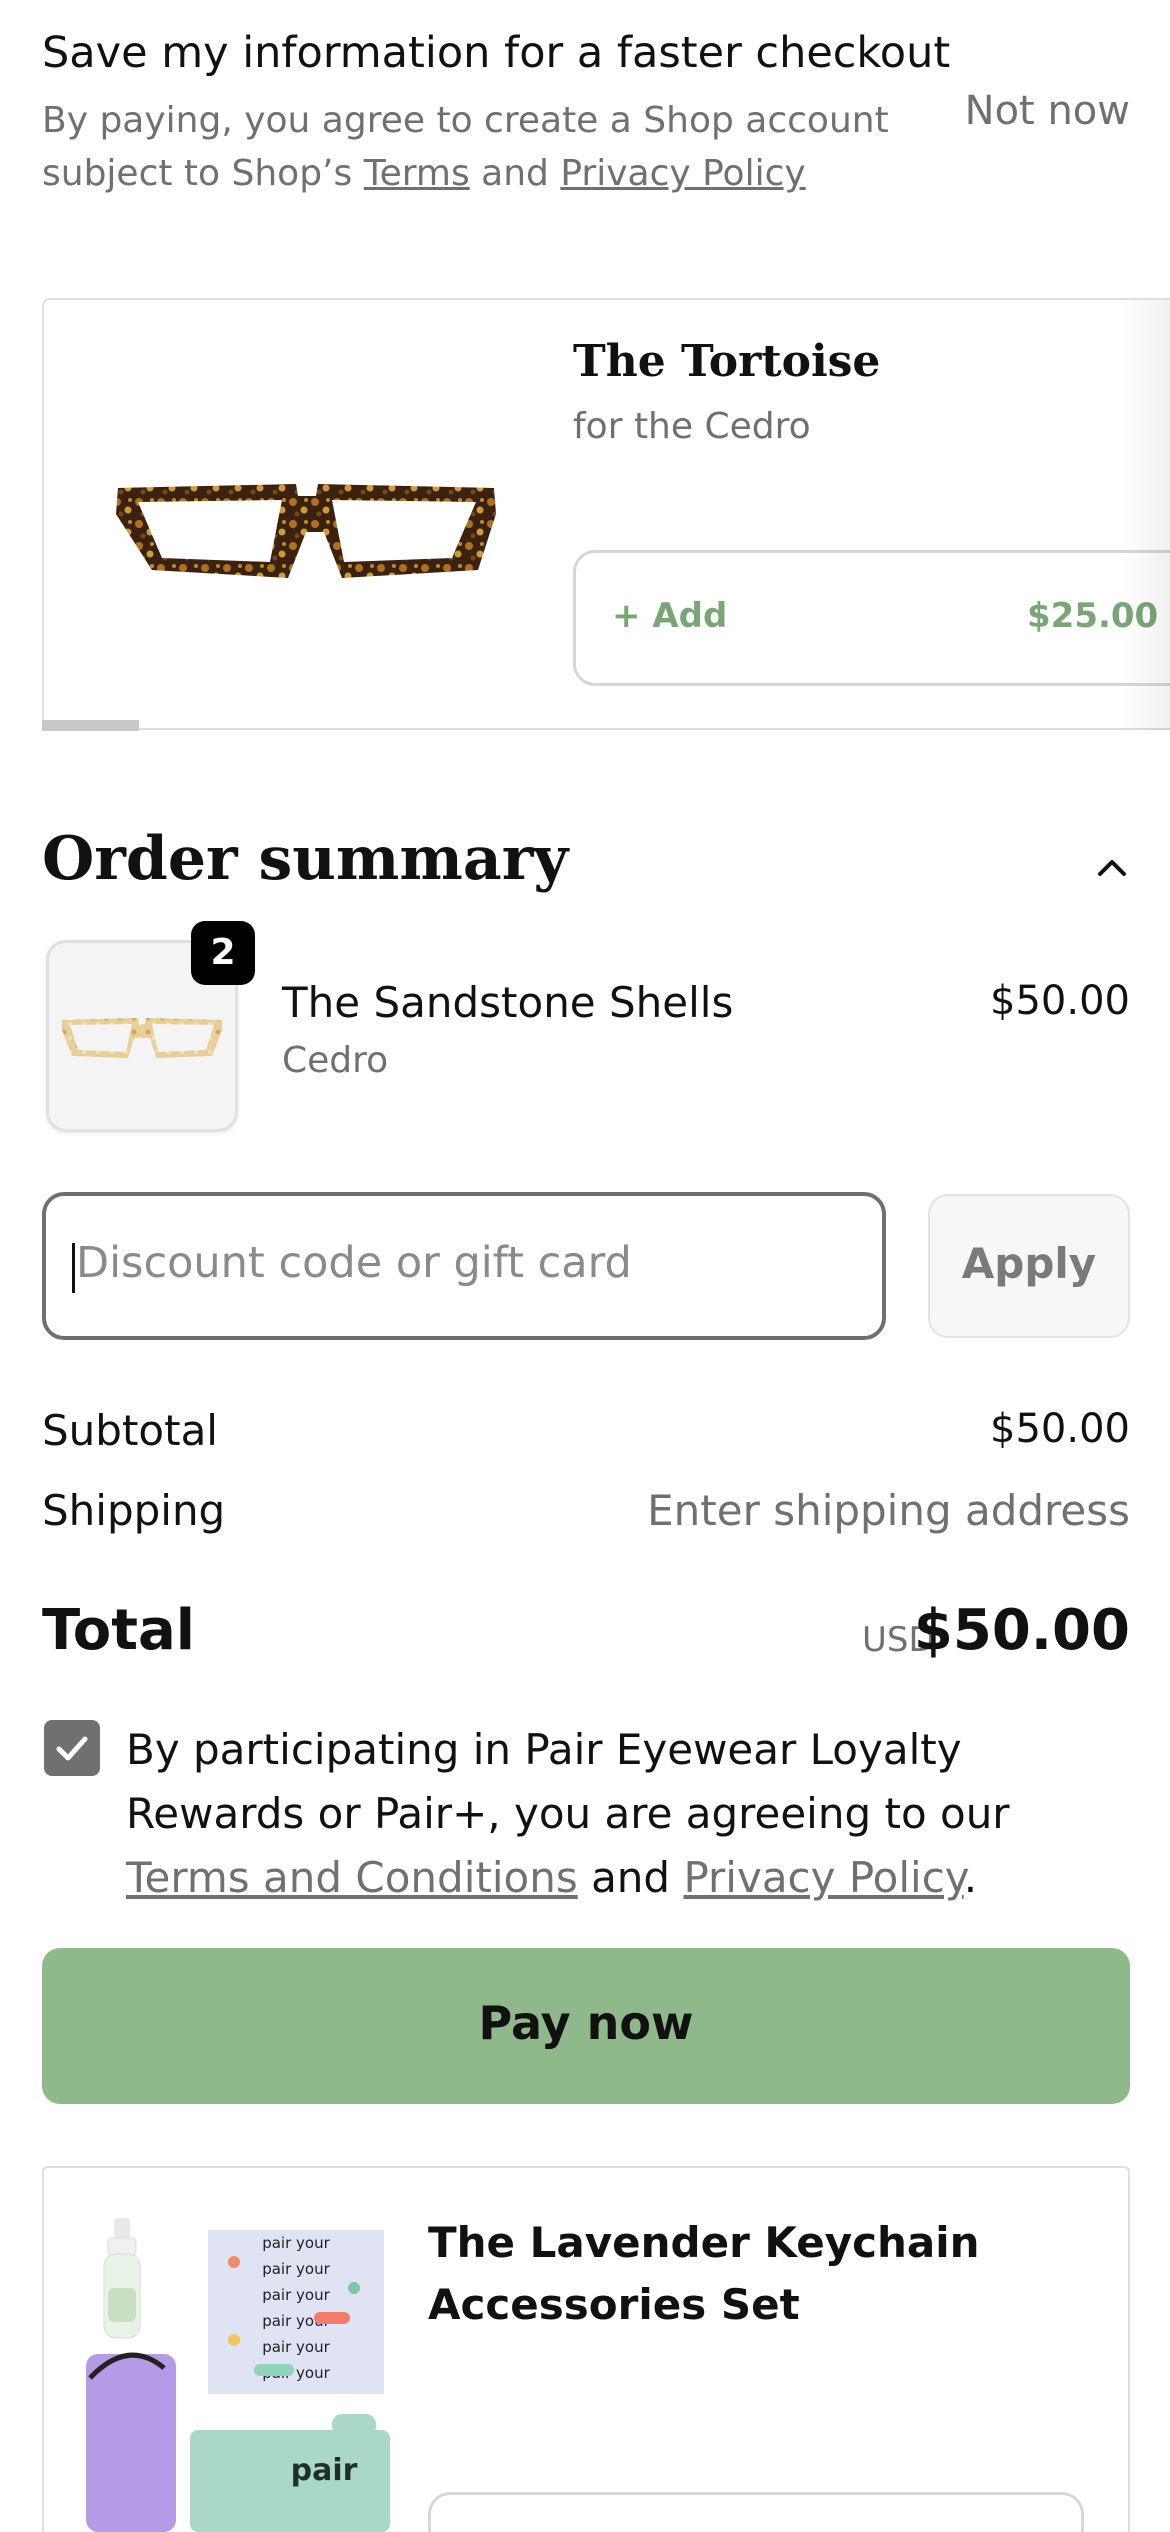 The image size is (1170, 2532). I want to click on upsell-subtitle: for the Cedro, so click(692, 426).